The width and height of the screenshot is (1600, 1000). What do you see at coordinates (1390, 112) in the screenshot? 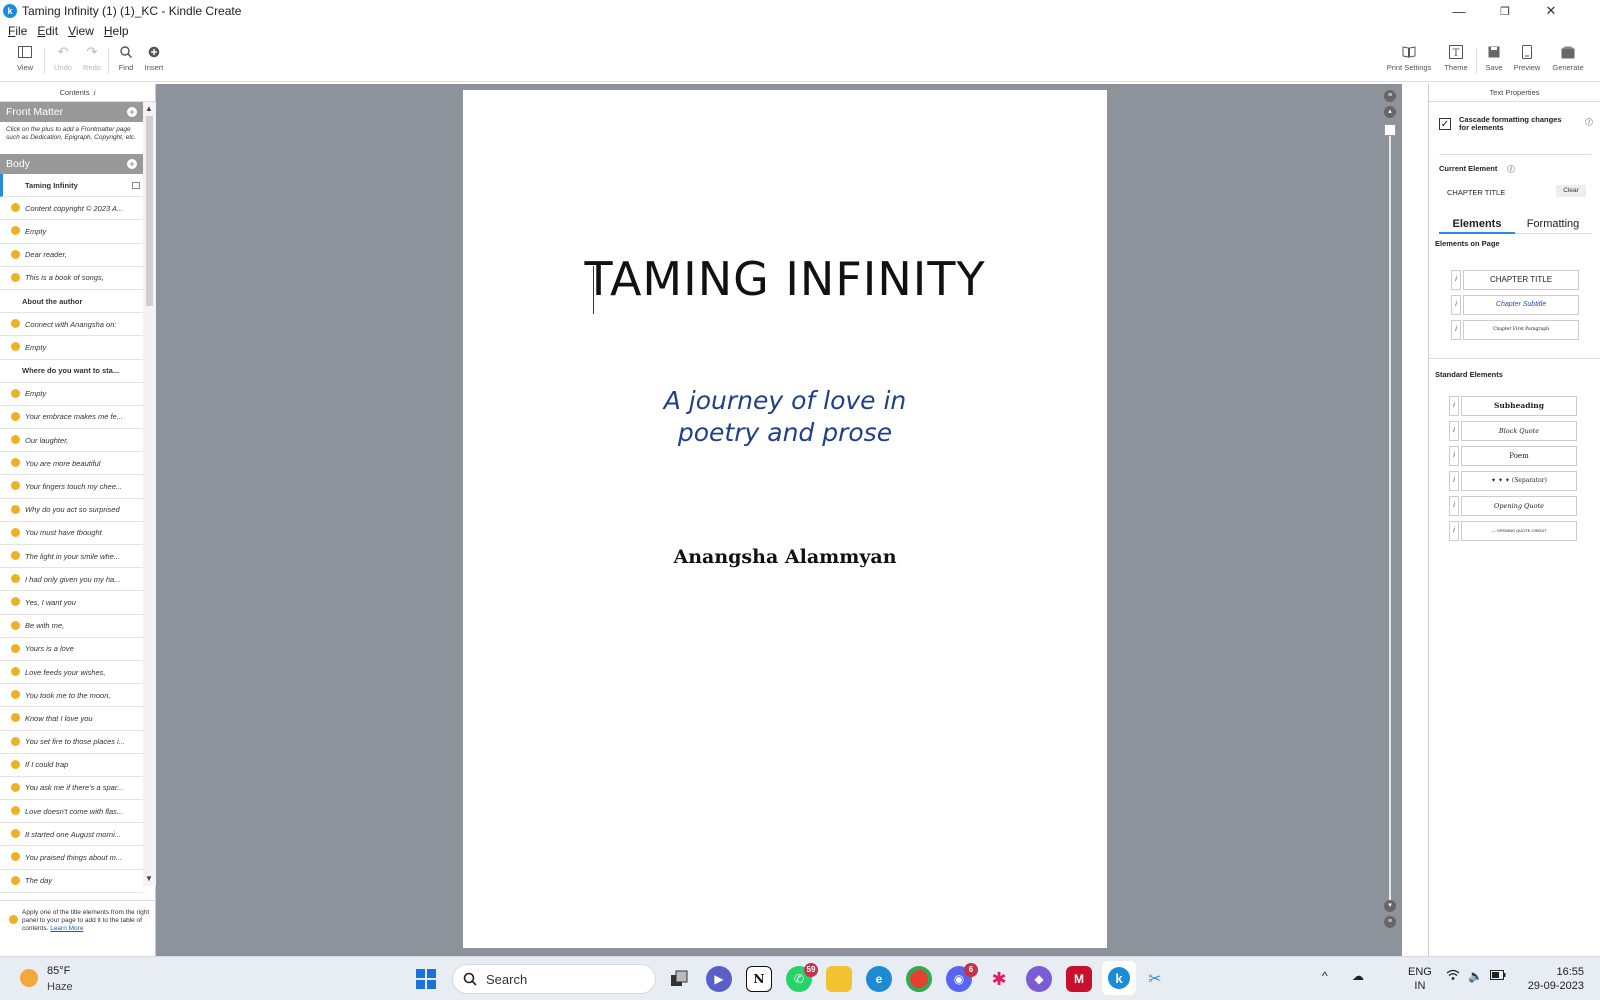
I see `previous-page-icon: ▴` at bounding box center [1390, 112].